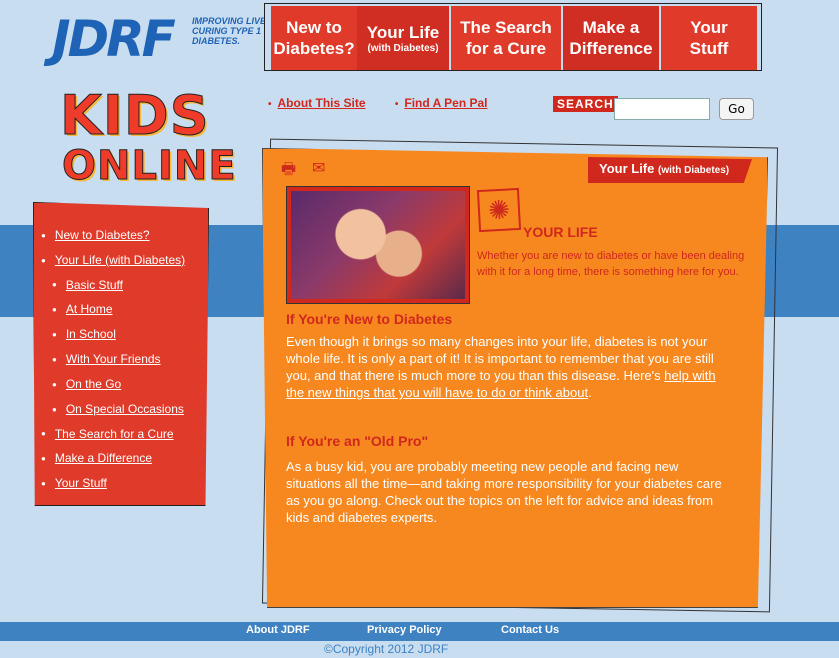 This screenshot has height=658, width=839. What do you see at coordinates (585, 104) in the screenshot?
I see `search-label: SEARCH` at bounding box center [585, 104].